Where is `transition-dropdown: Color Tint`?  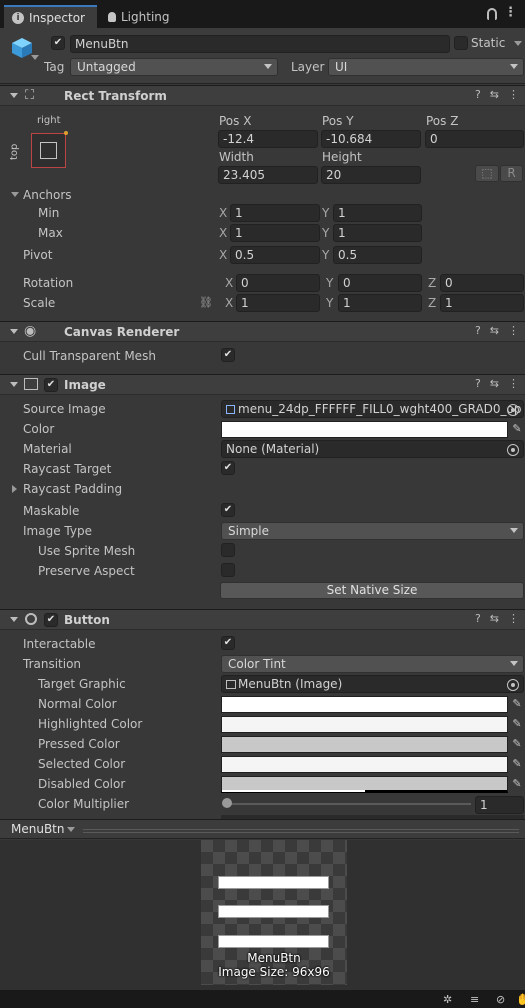 transition-dropdown: Color Tint is located at coordinates (372, 664).